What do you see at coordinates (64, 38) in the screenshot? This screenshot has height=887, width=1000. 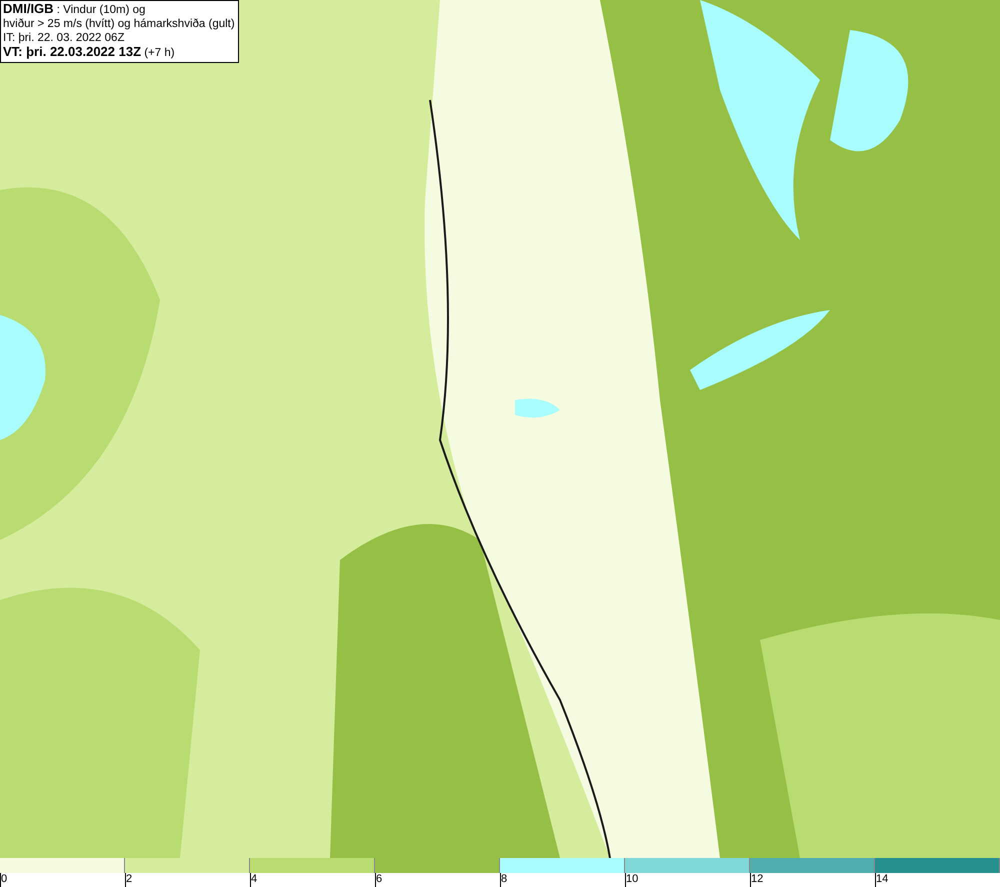 I see `info-line: IT: þri. 22. 03. 2022 06Z` at bounding box center [64, 38].